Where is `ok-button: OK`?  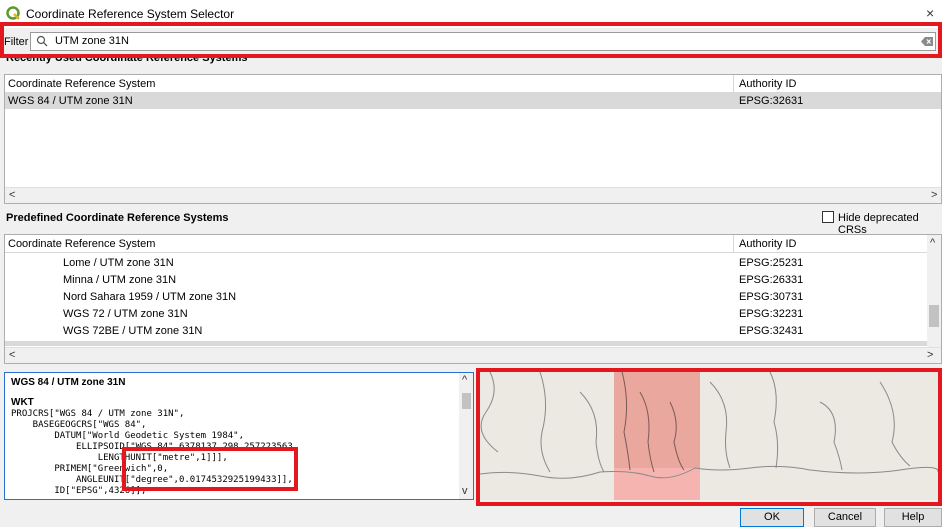
ok-button: OK is located at coordinates (772, 517).